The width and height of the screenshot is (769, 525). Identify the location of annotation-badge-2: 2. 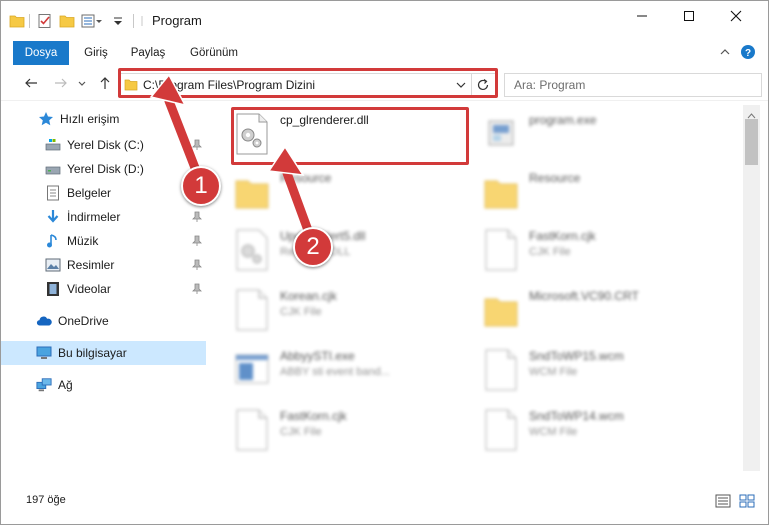
(313, 247).